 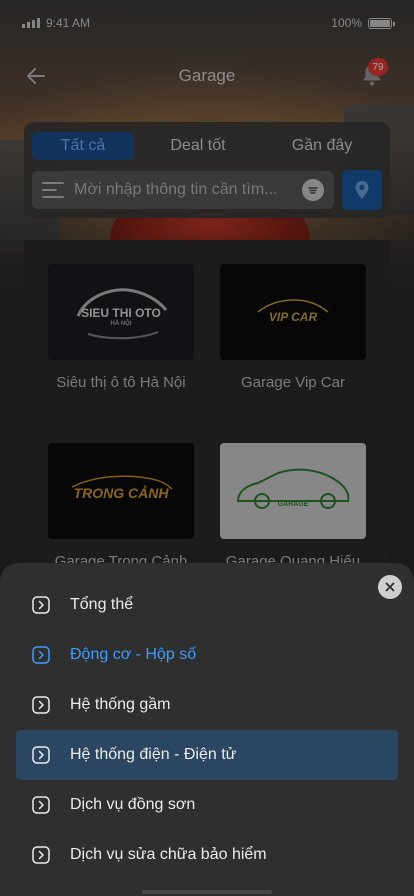 What do you see at coordinates (168, 854) in the screenshot?
I see `menu-item-label: Dịch vụ sửa chữa bảo hiểm` at bounding box center [168, 854].